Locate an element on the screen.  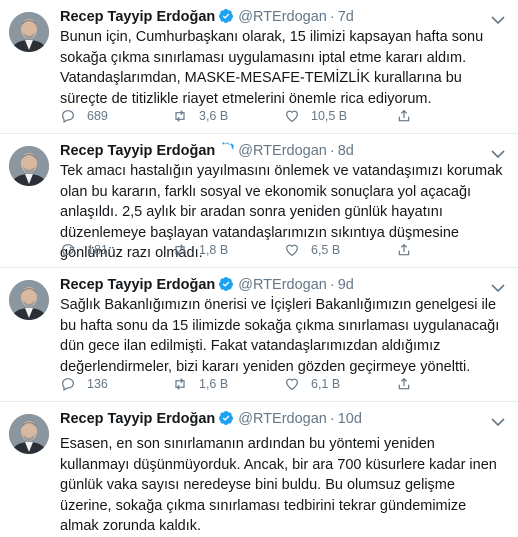
like-count: 6,5 B is located at coordinates (326, 250).